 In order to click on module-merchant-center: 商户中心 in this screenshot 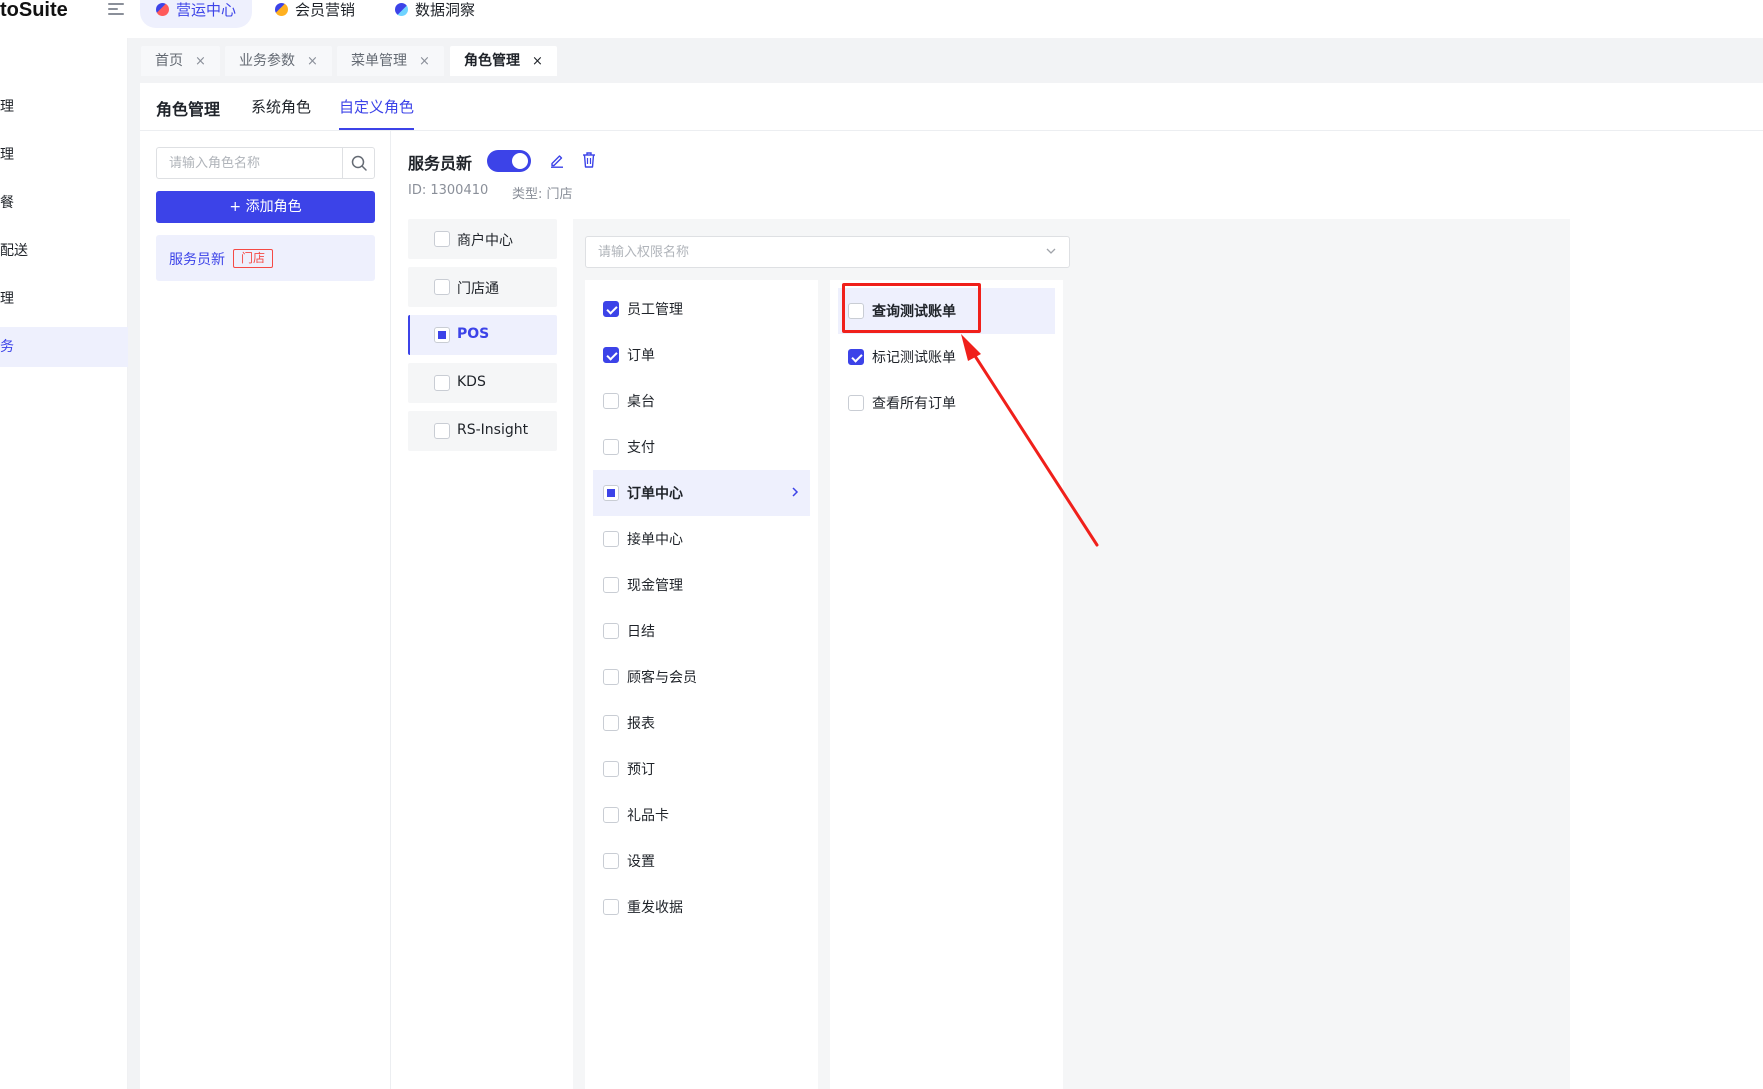, I will do `click(482, 239)`.